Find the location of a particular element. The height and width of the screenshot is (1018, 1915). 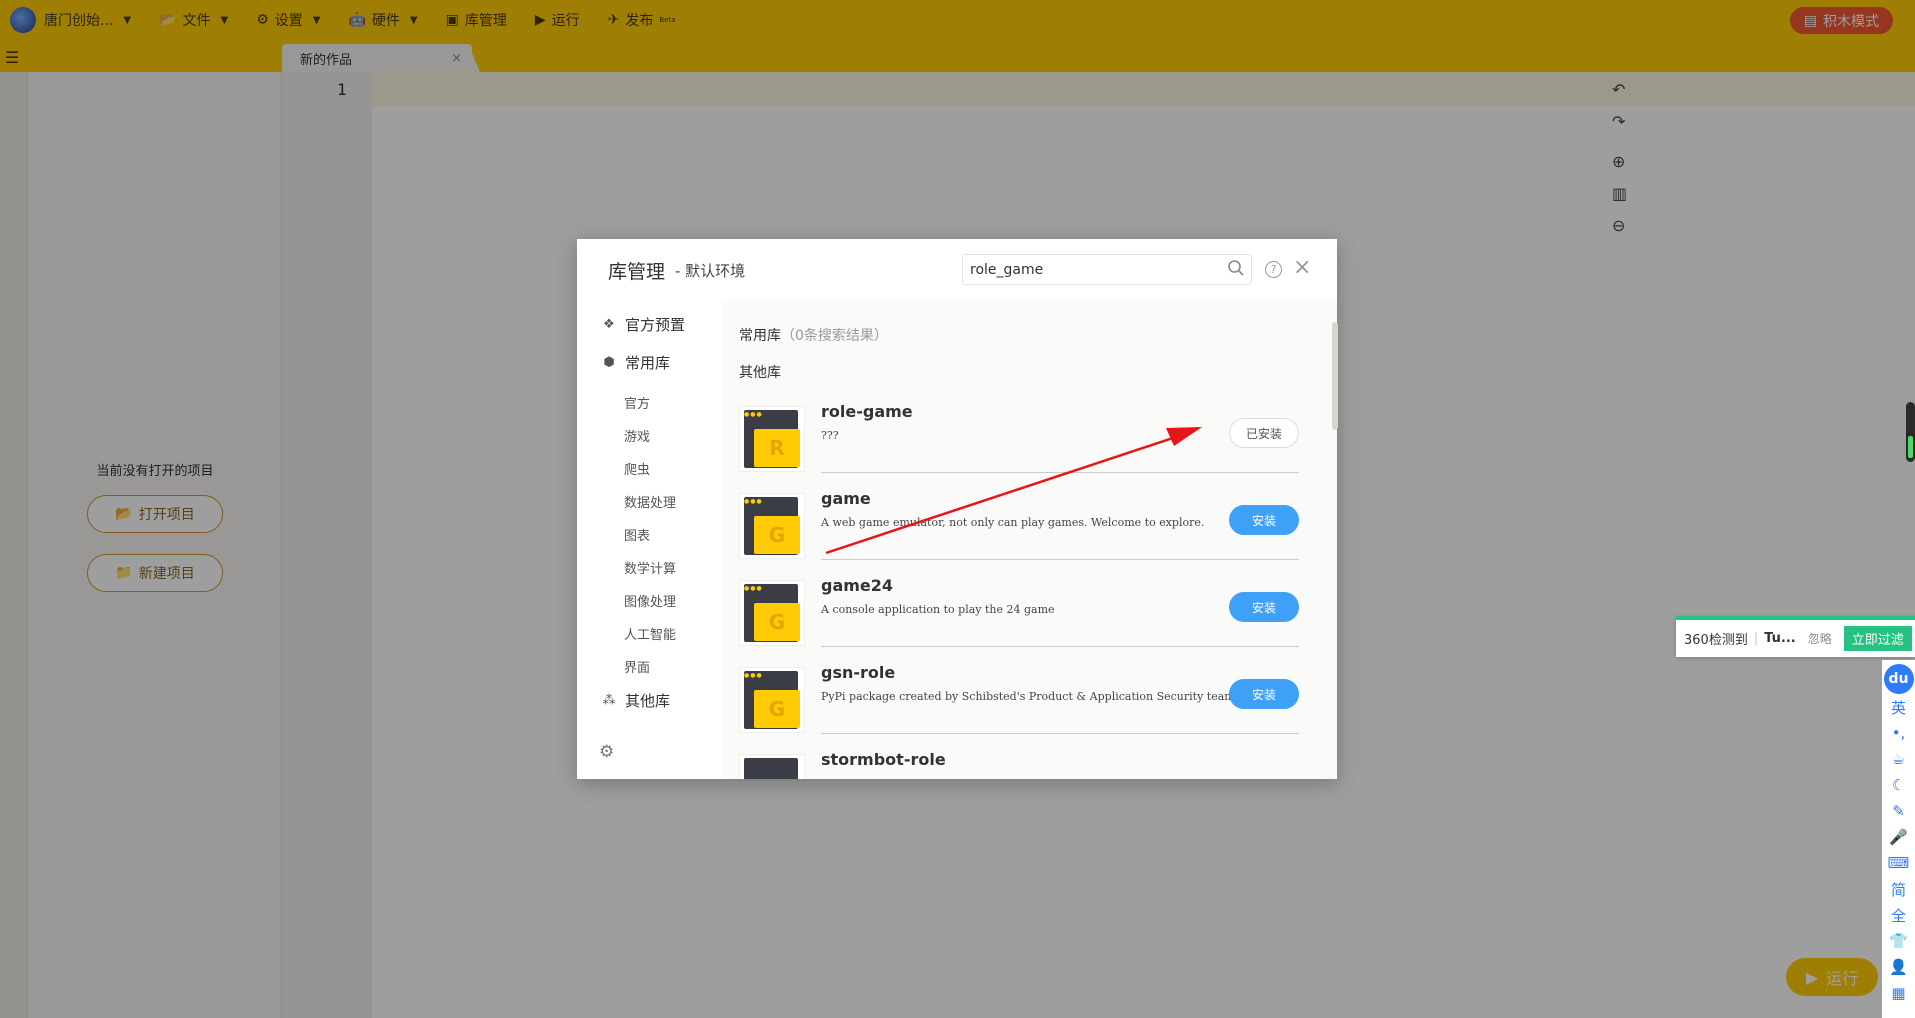

close-icon: × is located at coordinates (1302, 267).